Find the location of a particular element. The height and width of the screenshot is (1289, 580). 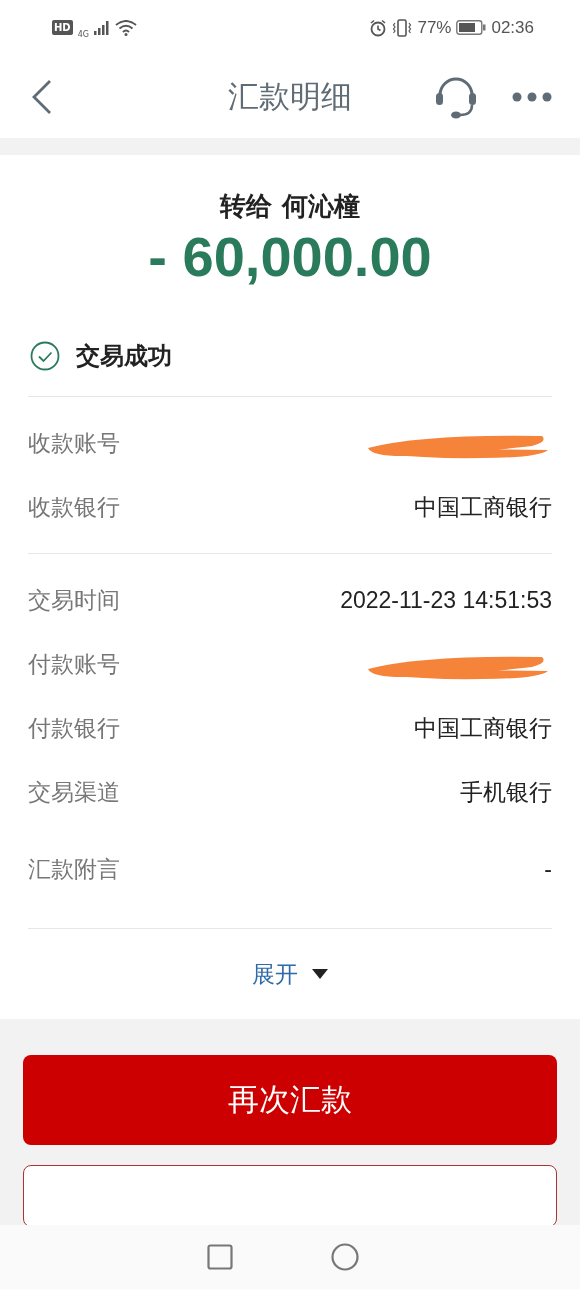

field-value: - is located at coordinates (548, 869).